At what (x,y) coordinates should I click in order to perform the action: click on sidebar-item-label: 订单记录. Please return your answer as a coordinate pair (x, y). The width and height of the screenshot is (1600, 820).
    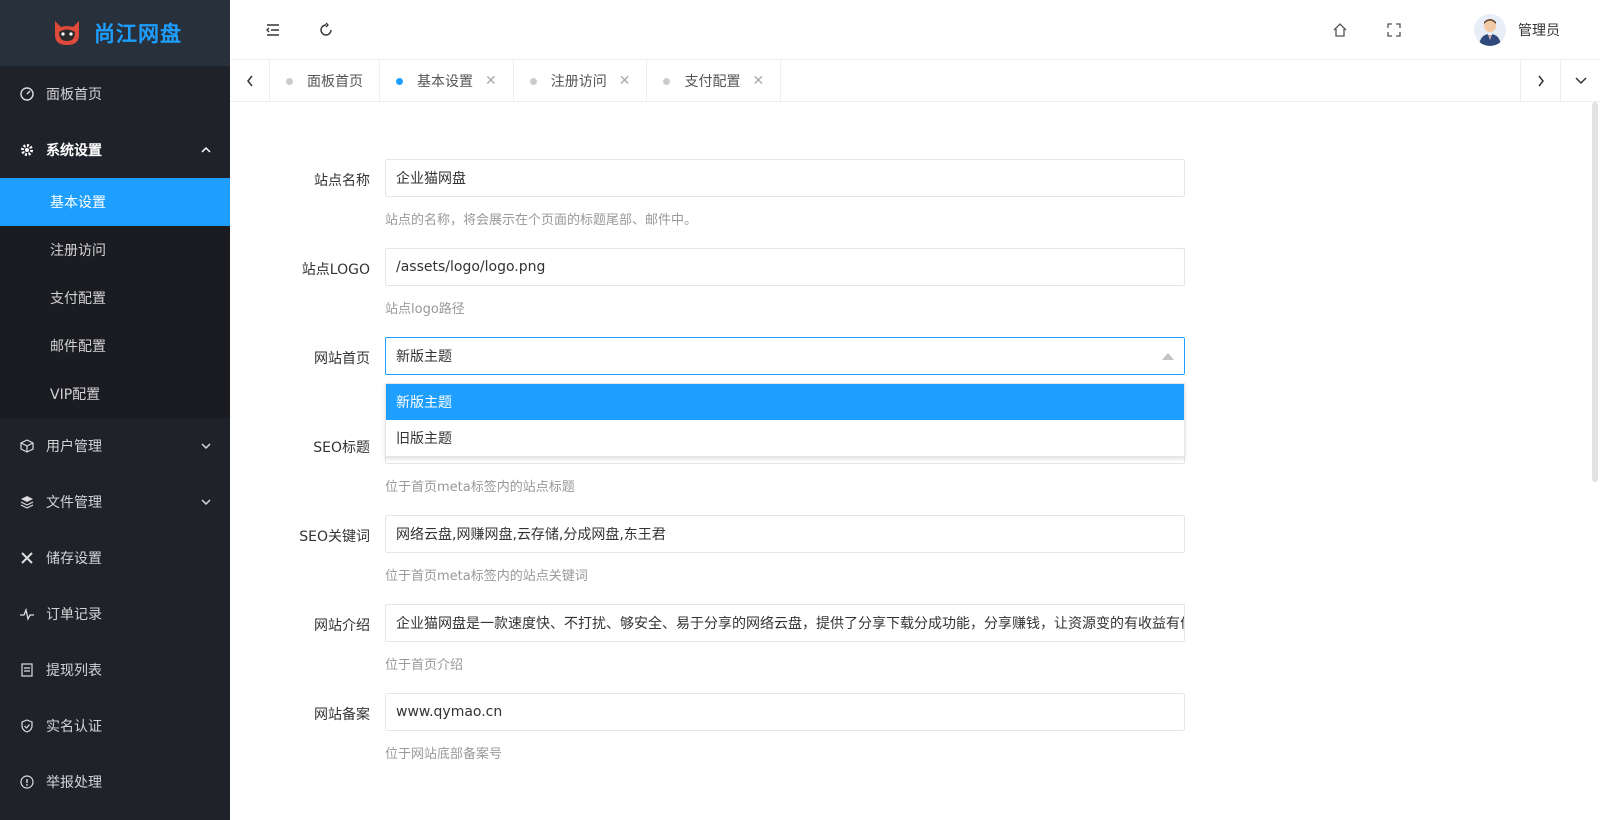
    Looking at the image, I should click on (74, 615).